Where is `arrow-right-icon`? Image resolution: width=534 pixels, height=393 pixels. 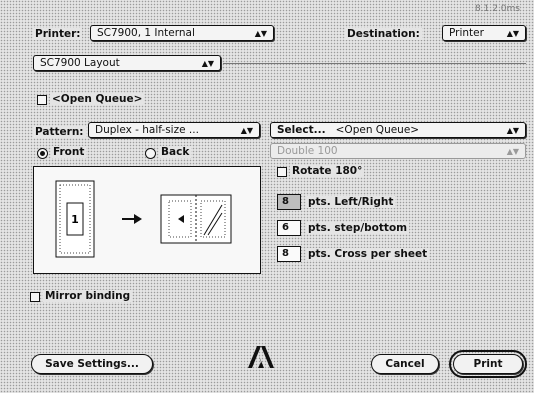 arrow-right-icon is located at coordinates (132, 219).